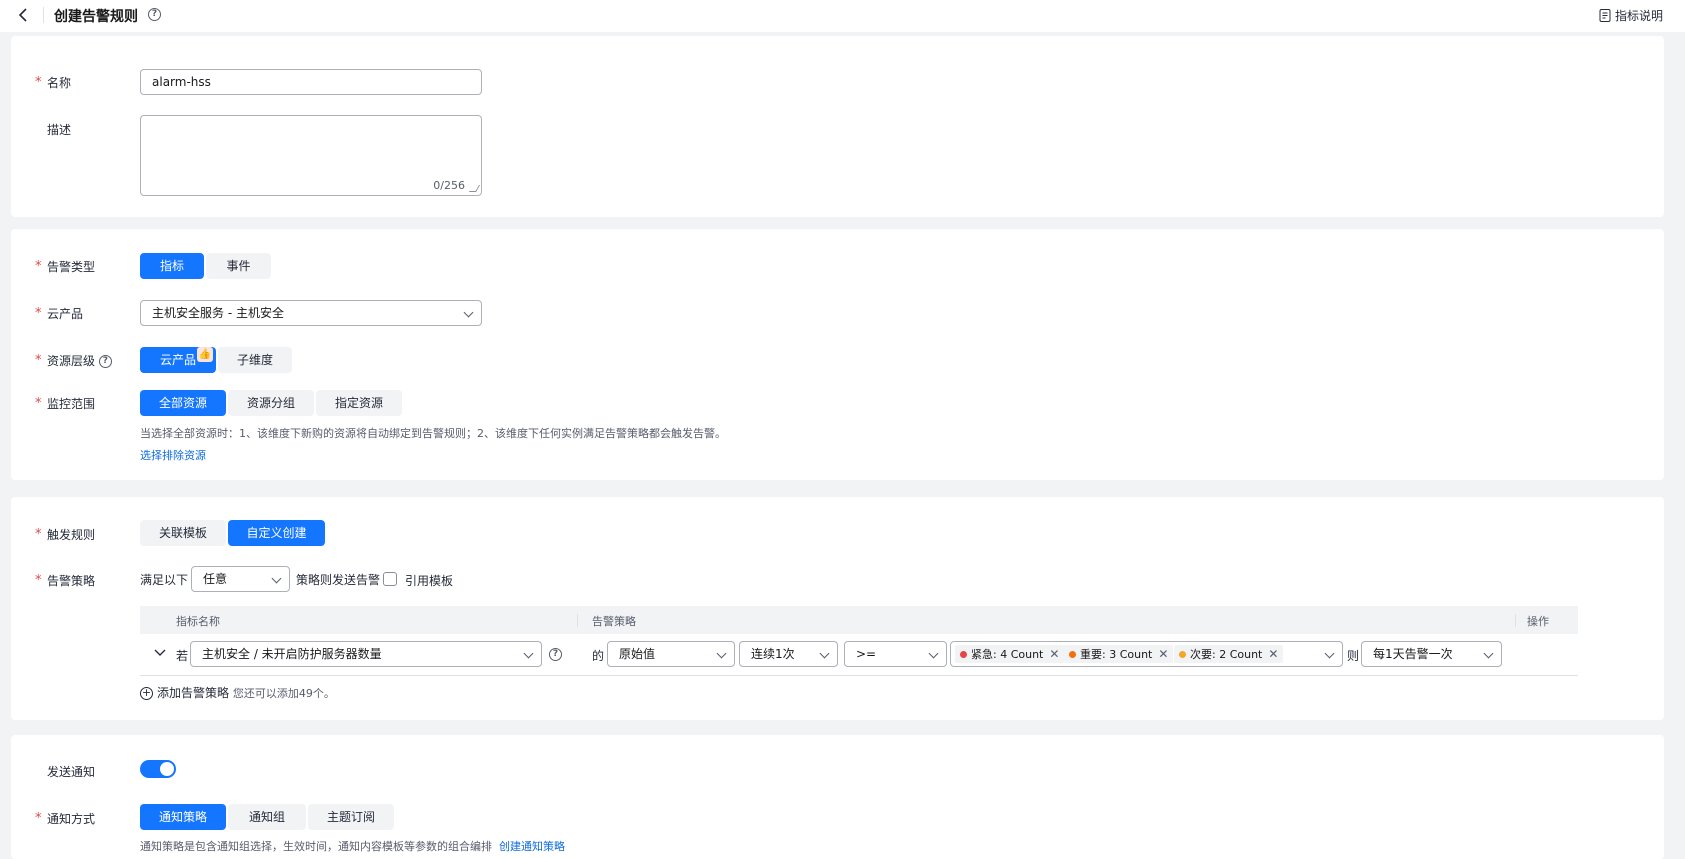 The image size is (1685, 859). What do you see at coordinates (773, 654) in the screenshot?
I see `period-value: 连续1次` at bounding box center [773, 654].